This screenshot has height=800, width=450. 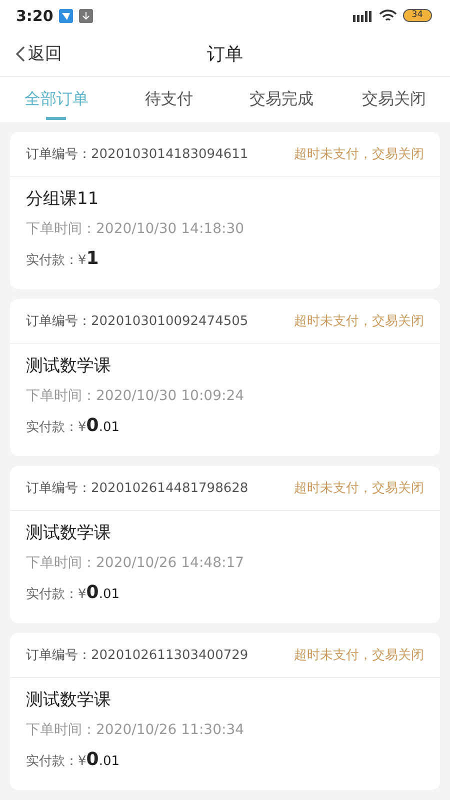 What do you see at coordinates (136, 563) in the screenshot?
I see `order-time: 下单时间：2020/10/26 14:48:17` at bounding box center [136, 563].